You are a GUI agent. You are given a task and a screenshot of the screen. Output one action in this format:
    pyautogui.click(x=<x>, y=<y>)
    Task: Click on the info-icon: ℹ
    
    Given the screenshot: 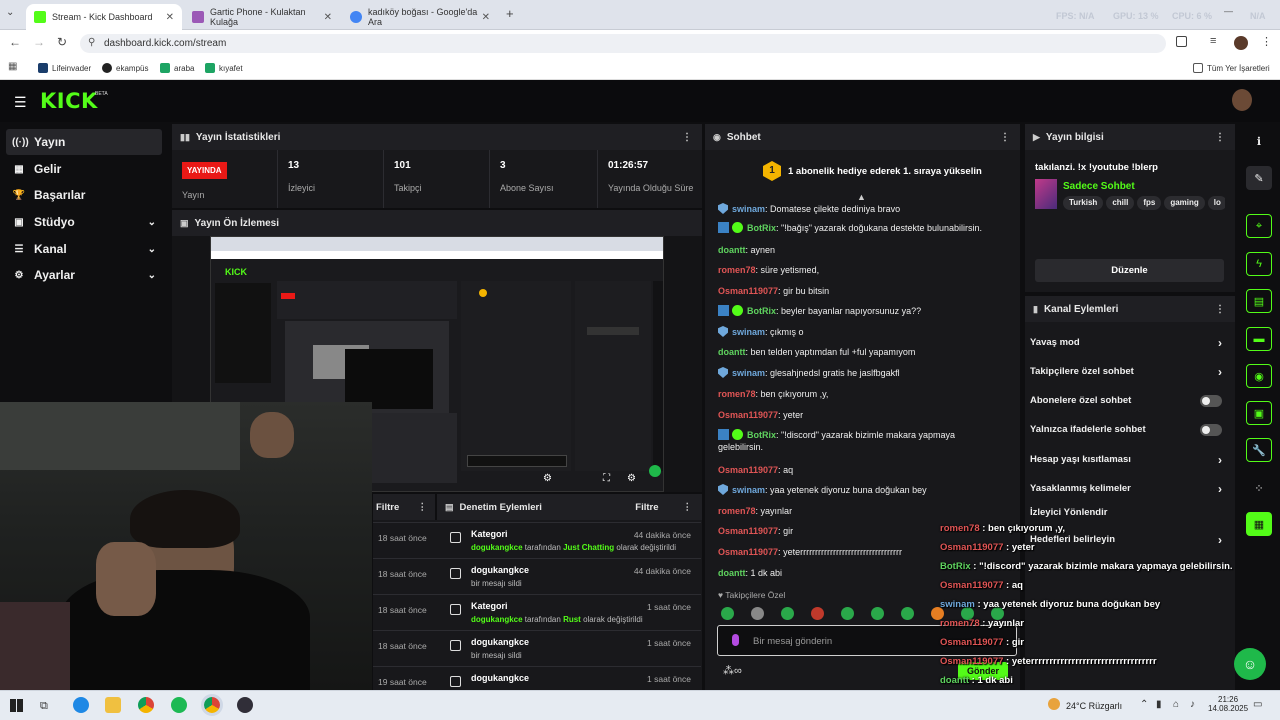 What is the action you would take?
    pyautogui.click(x=1259, y=141)
    